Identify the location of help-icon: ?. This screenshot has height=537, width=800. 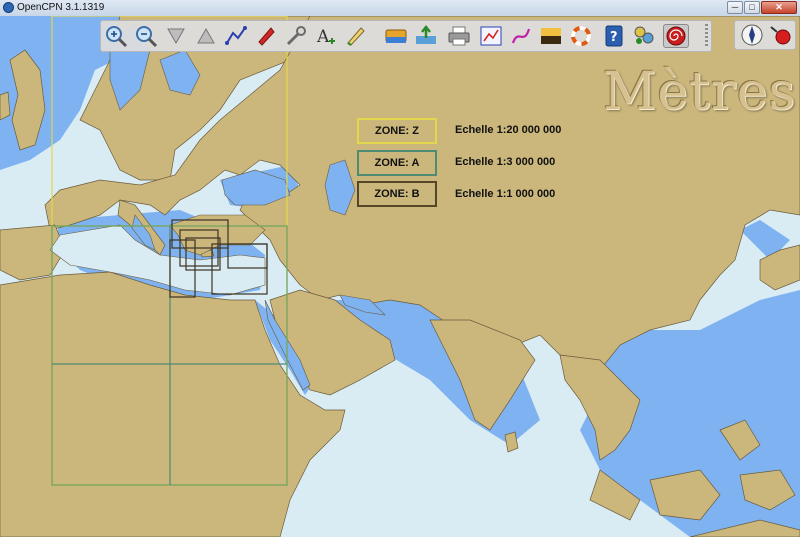
(614, 36).